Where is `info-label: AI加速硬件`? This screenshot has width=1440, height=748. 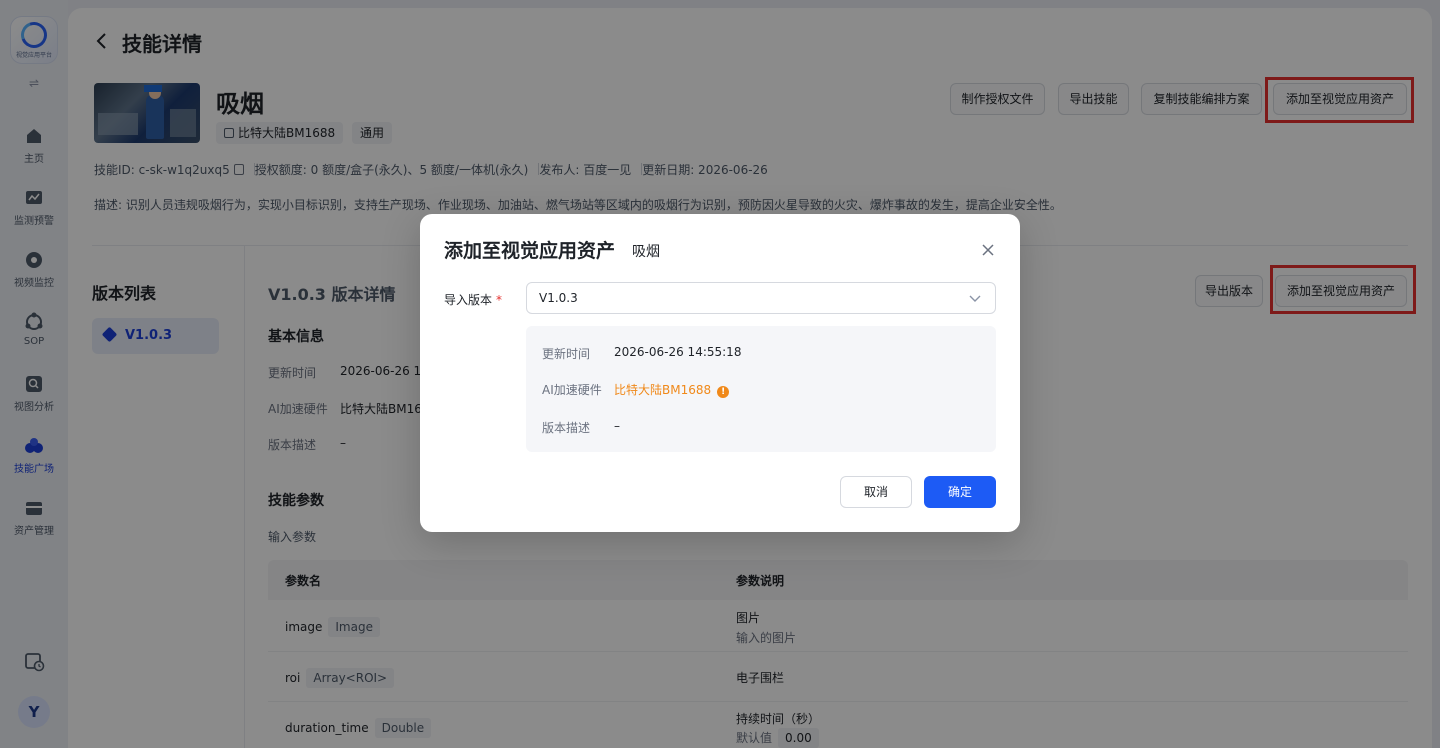 info-label: AI加速硬件 is located at coordinates (572, 390).